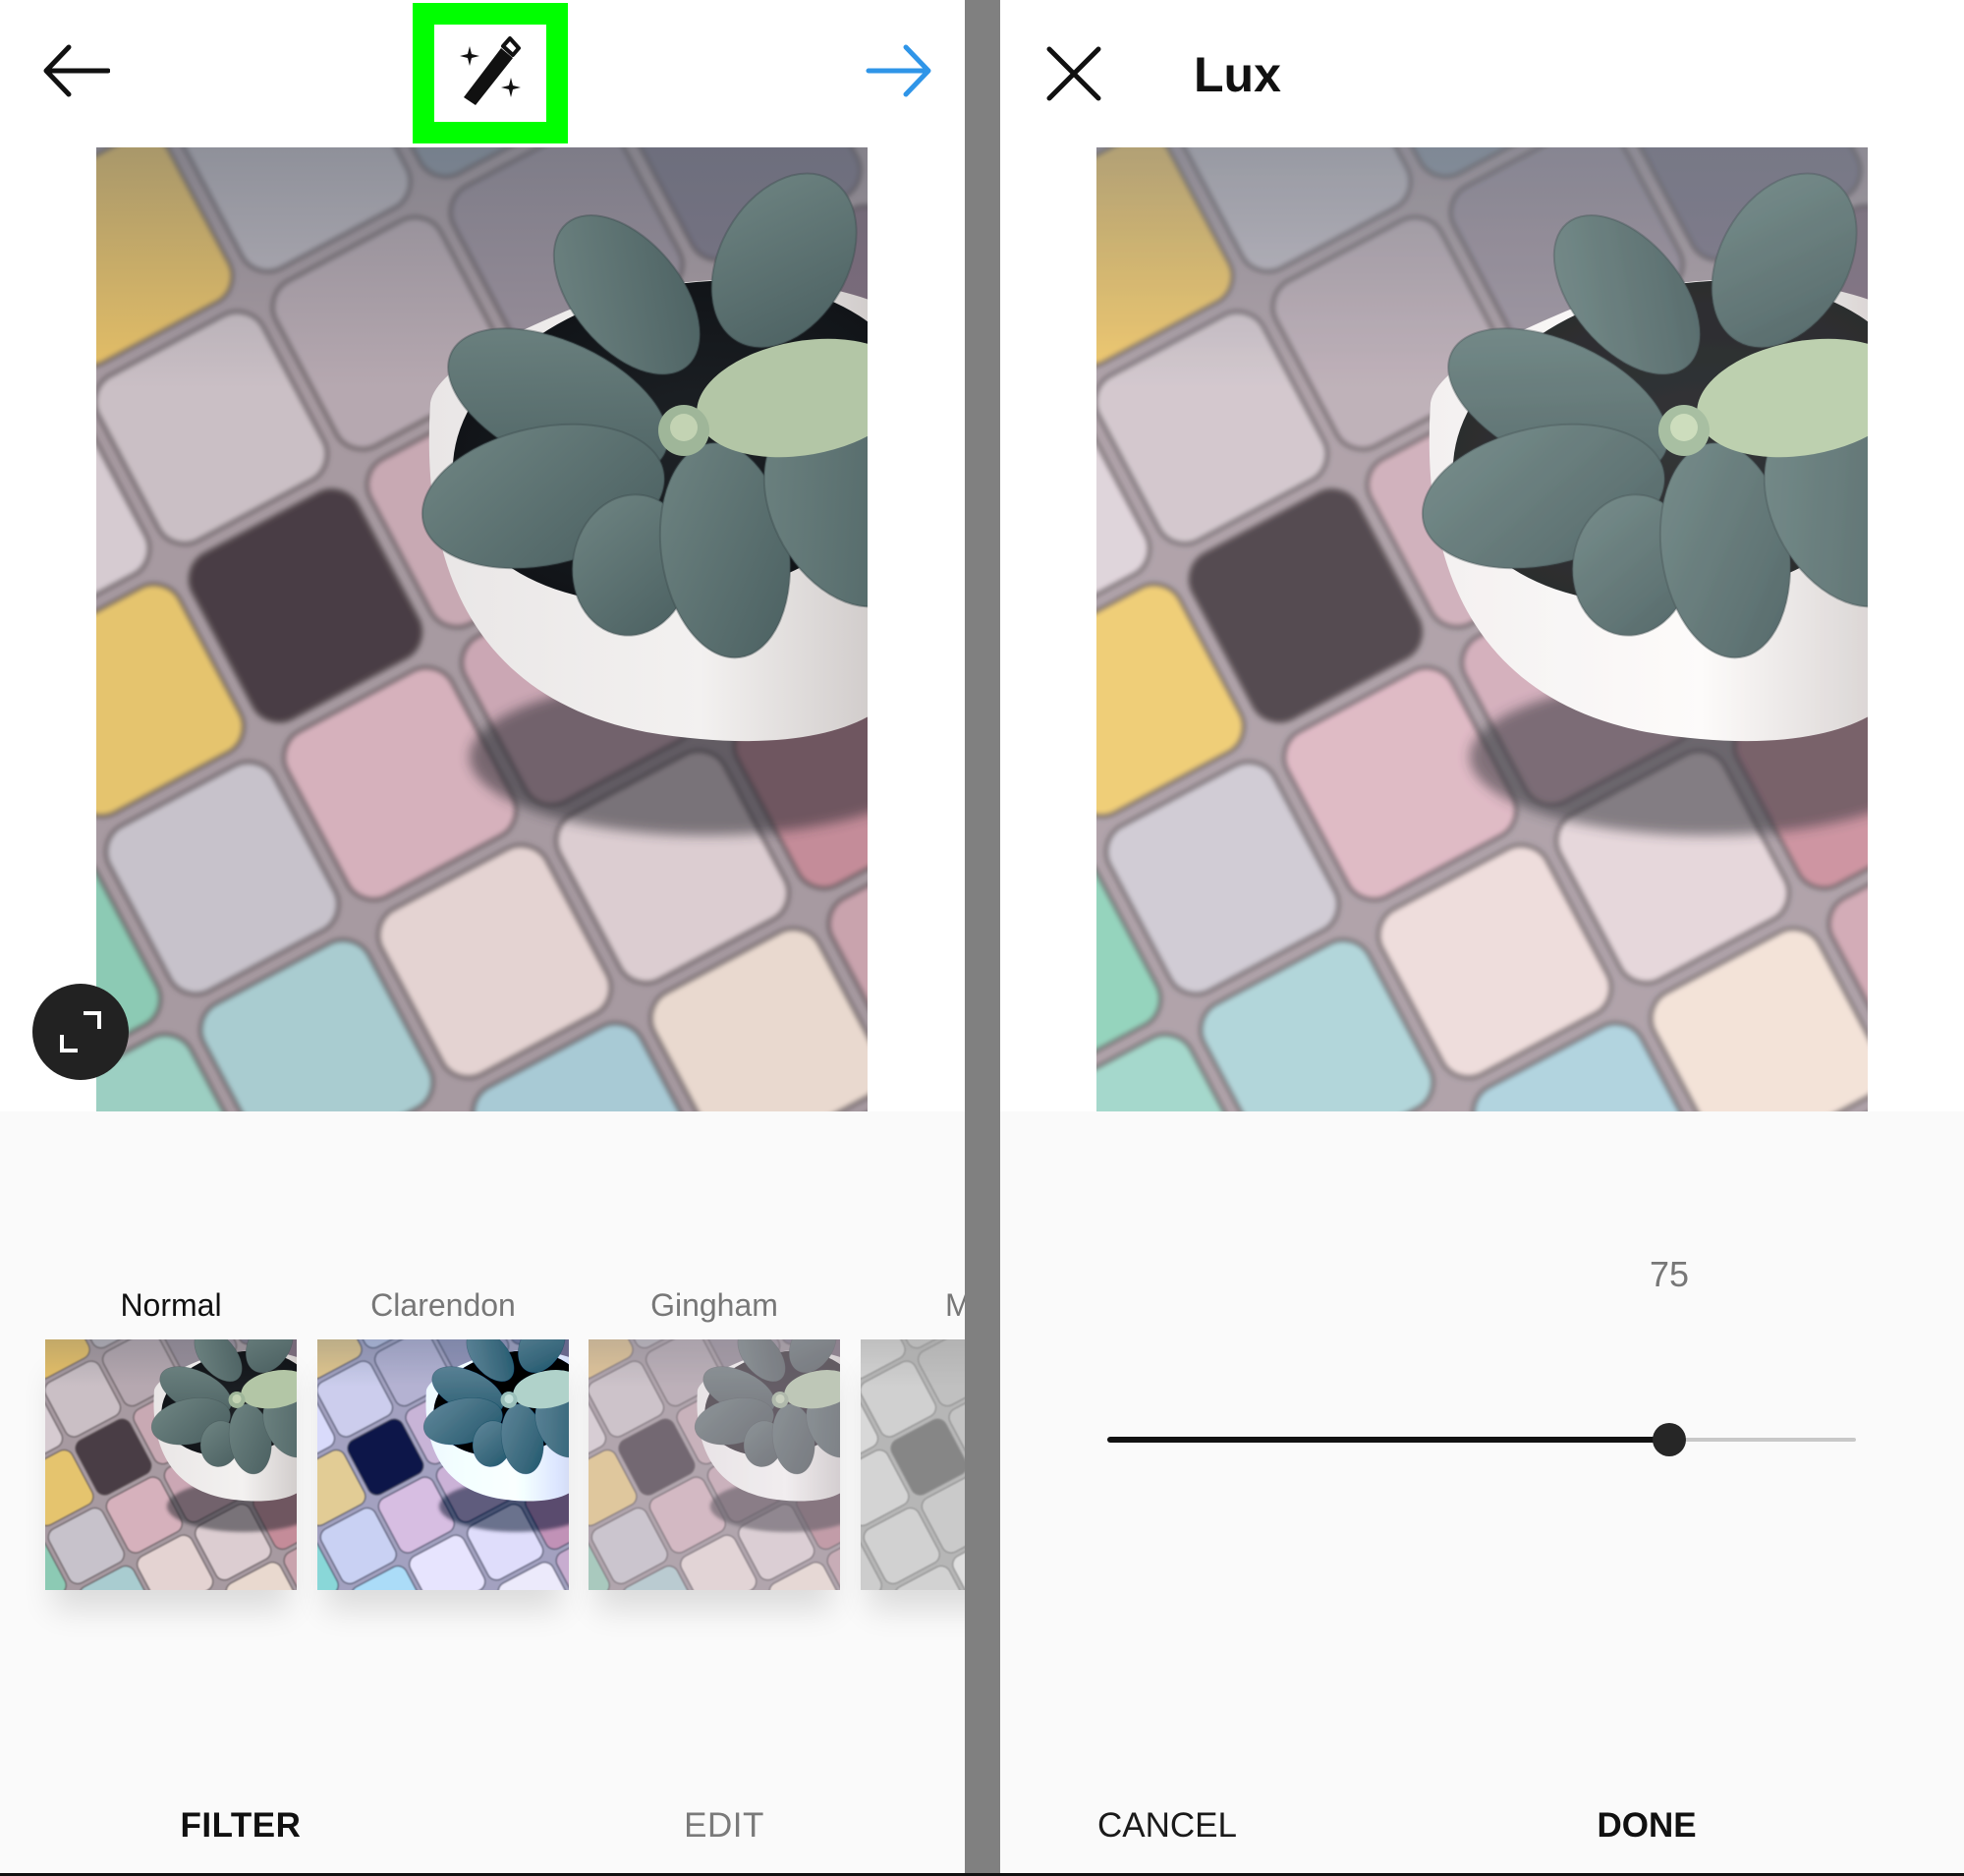 This screenshot has height=1876, width=1964. Describe the element at coordinates (443, 1464) in the screenshot. I see `filter-thumbnail-clarendon` at that location.